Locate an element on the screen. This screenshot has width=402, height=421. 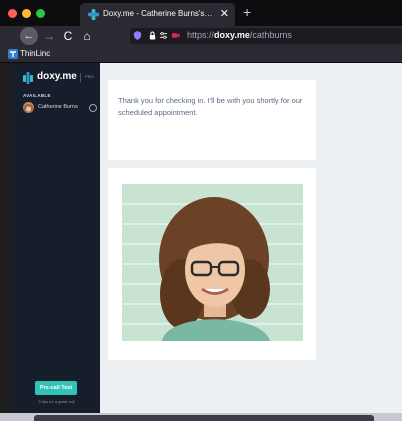
brand-name: doxy.me is located at coordinates (57, 76).